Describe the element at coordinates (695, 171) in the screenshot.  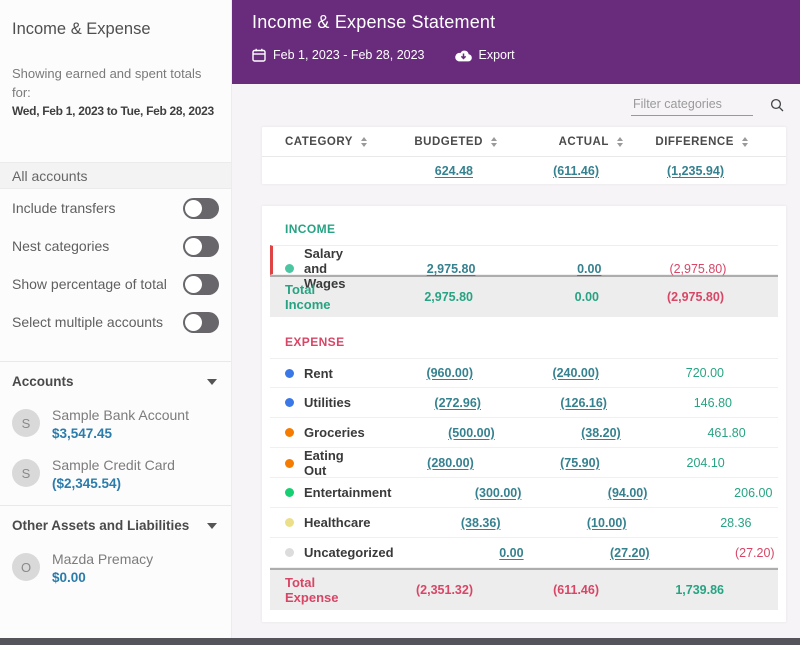
I see `summary-difference-link: (1,235.94)` at that location.